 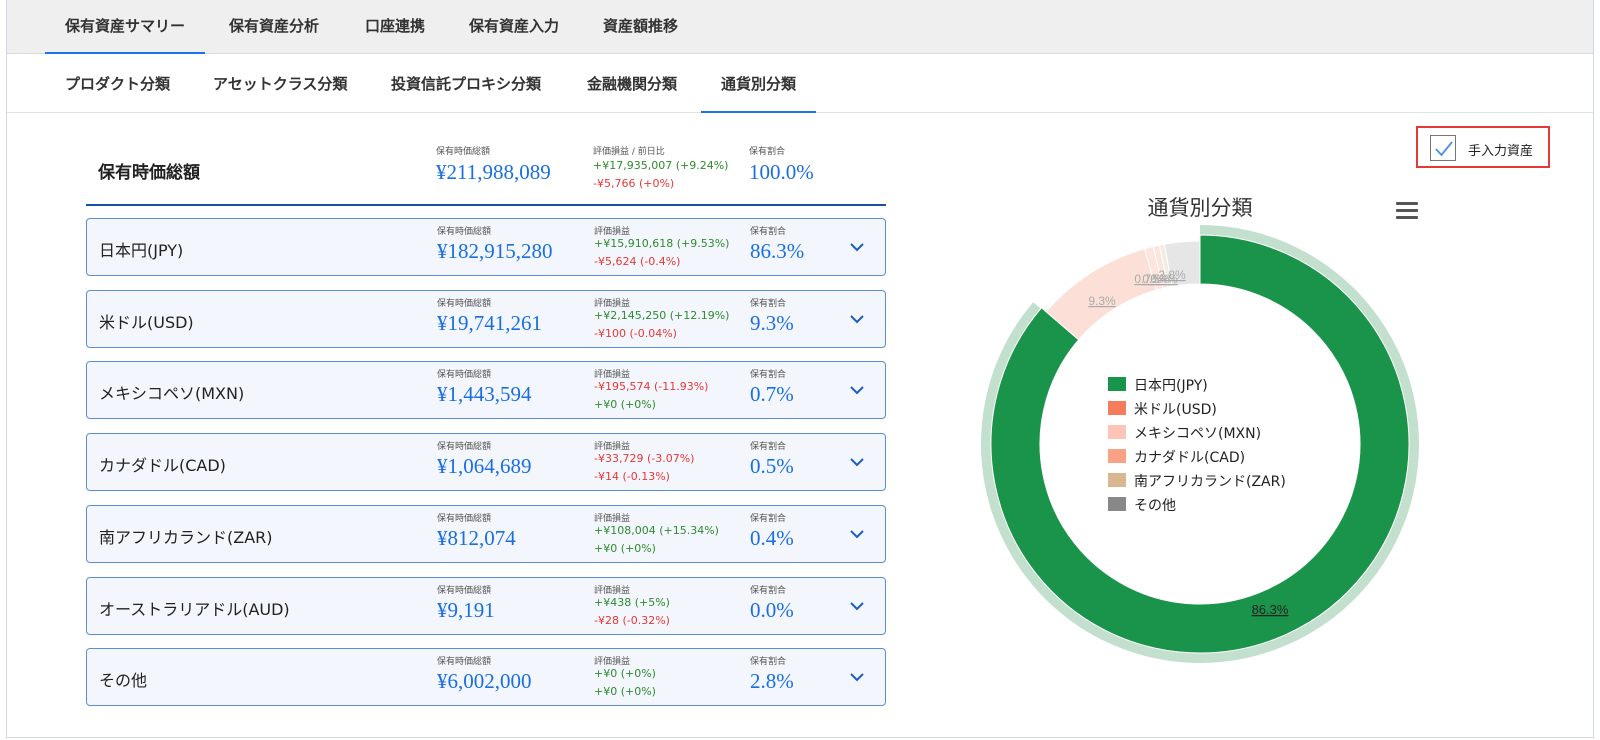 I want to click on tab-asset-trend: 資産額推移, so click(x=640, y=27).